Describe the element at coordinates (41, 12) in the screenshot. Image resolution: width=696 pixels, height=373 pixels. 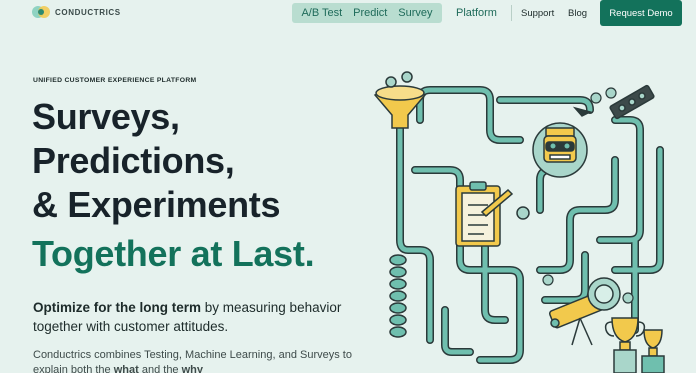
I see `logo-icon` at that location.